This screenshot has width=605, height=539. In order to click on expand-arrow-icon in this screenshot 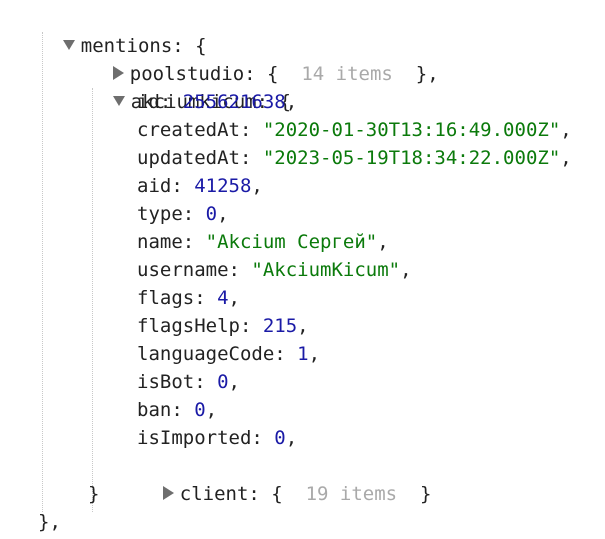, I will do `click(168, 492)`.